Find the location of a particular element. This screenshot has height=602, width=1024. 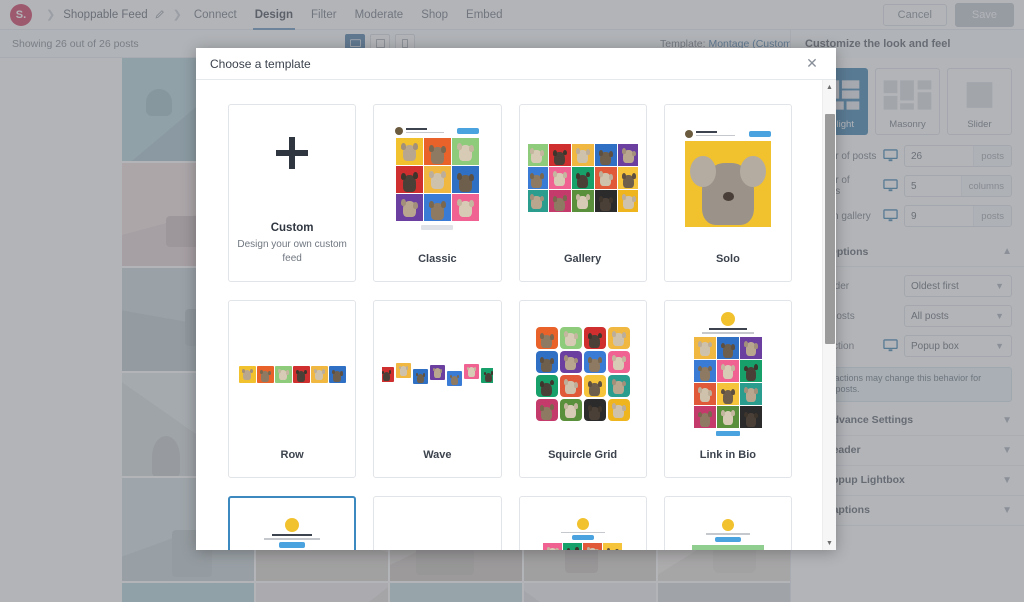

scroll-down-button: ▼ is located at coordinates (829, 543).